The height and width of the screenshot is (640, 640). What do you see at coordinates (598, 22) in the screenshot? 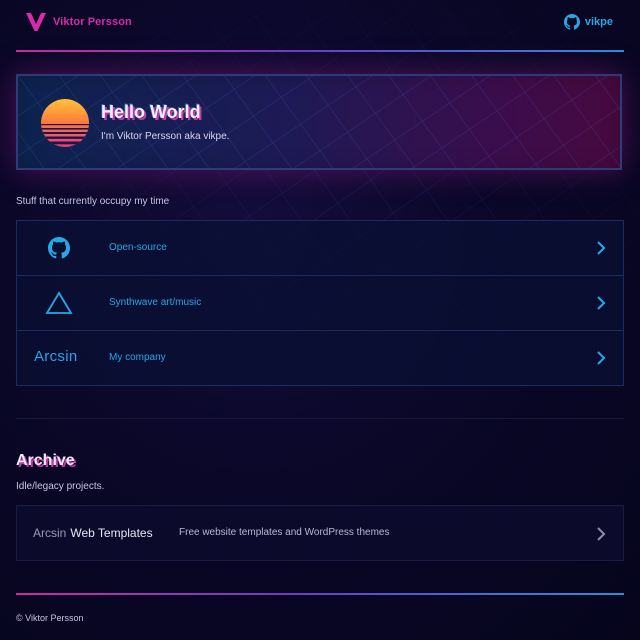
I see `github-username: vikpe` at bounding box center [598, 22].